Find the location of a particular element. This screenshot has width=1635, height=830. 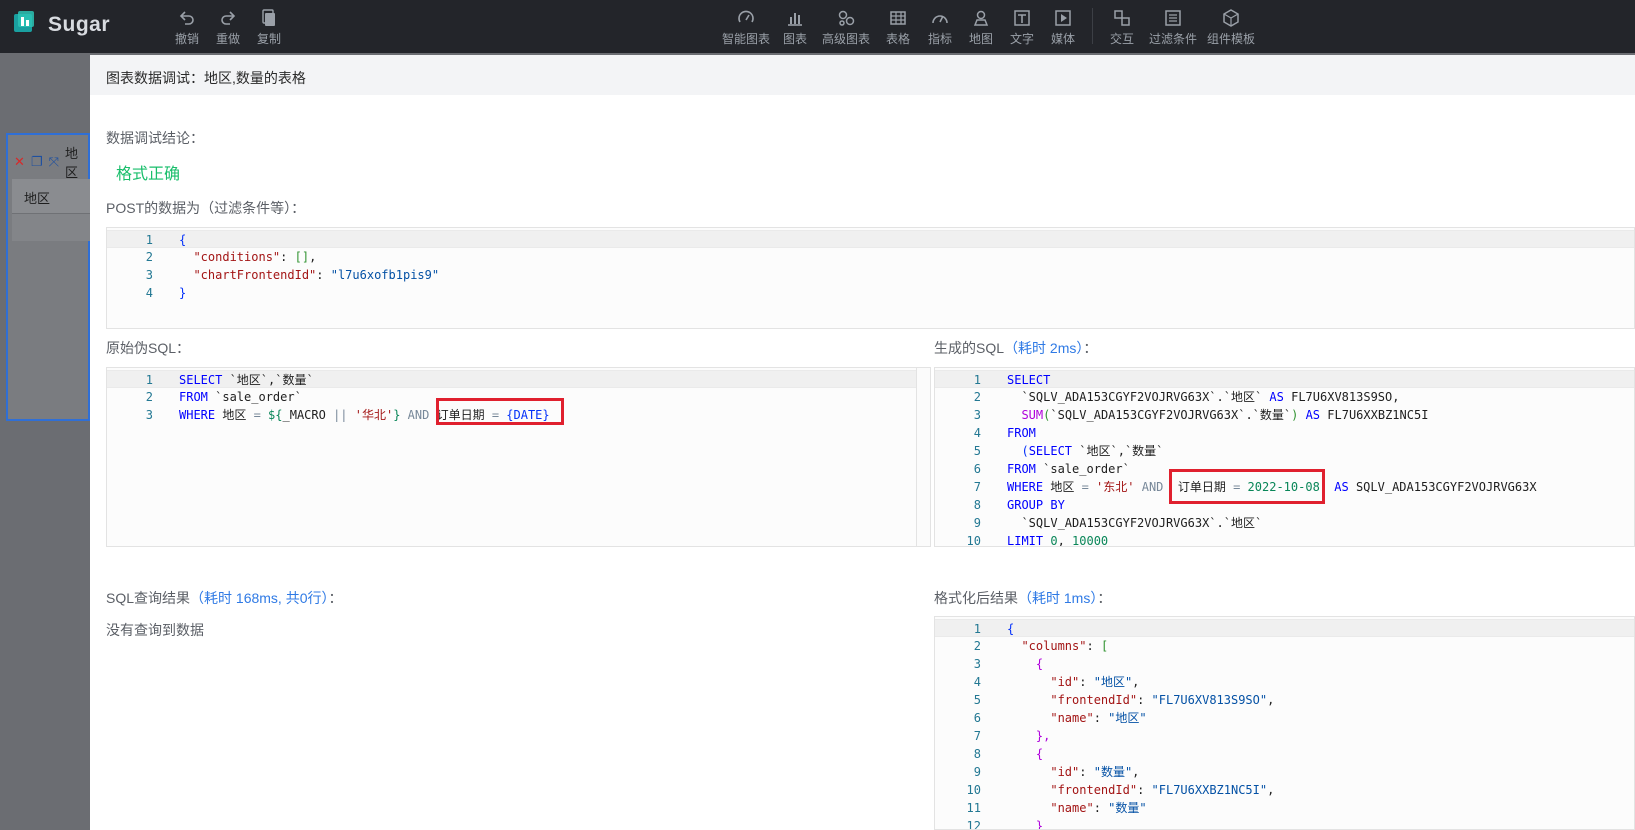

no-data-message: 没有查询到数据 is located at coordinates (155, 630).